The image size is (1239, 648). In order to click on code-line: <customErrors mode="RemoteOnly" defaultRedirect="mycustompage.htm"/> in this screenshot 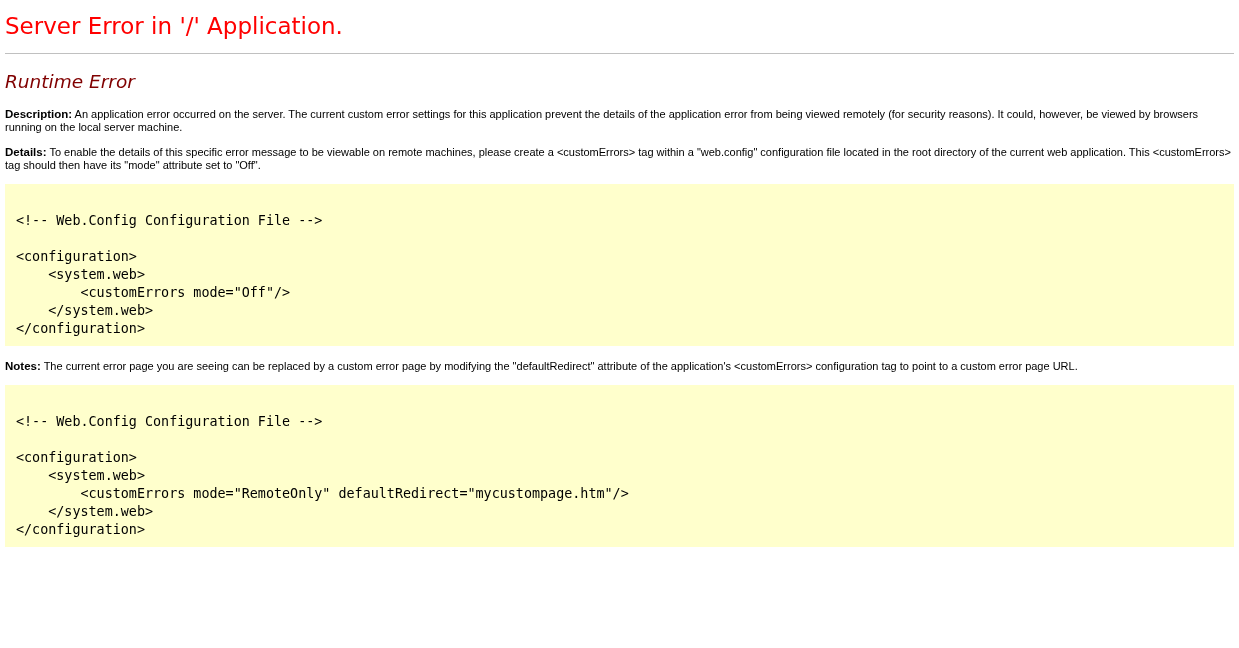, I will do `click(354, 494)`.